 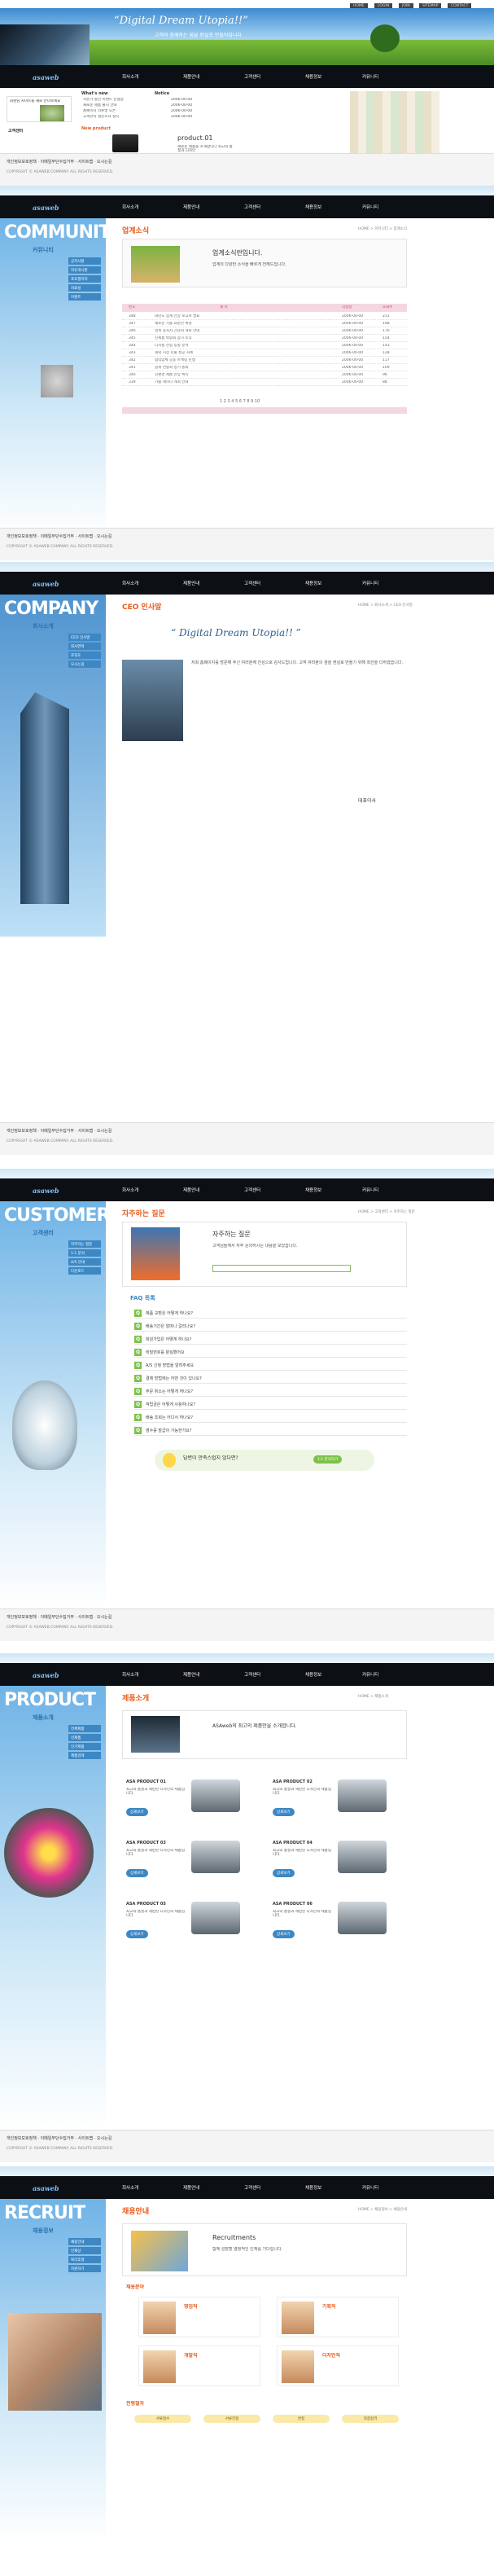 What do you see at coordinates (84, 261) in the screenshot?
I see `side-menu-item: 공지사항` at bounding box center [84, 261].